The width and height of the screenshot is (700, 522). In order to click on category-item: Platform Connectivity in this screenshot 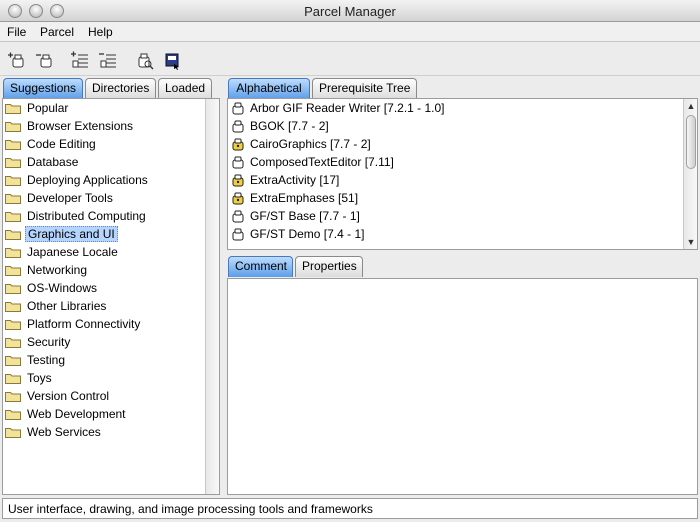, I will do `click(104, 324)`.